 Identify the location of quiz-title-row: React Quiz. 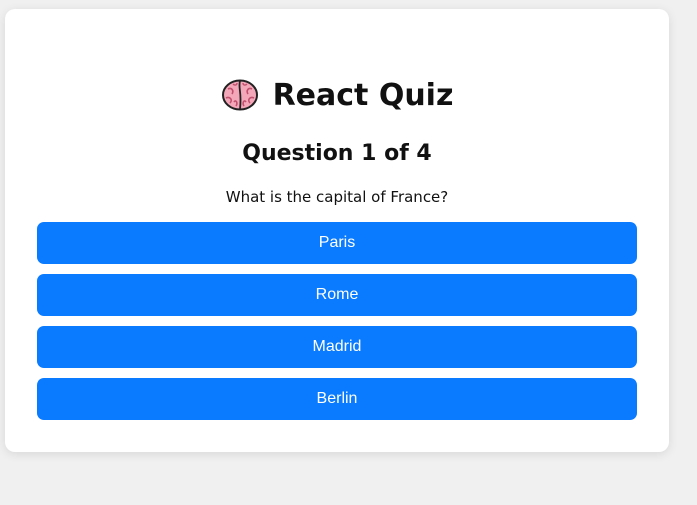
(337, 95).